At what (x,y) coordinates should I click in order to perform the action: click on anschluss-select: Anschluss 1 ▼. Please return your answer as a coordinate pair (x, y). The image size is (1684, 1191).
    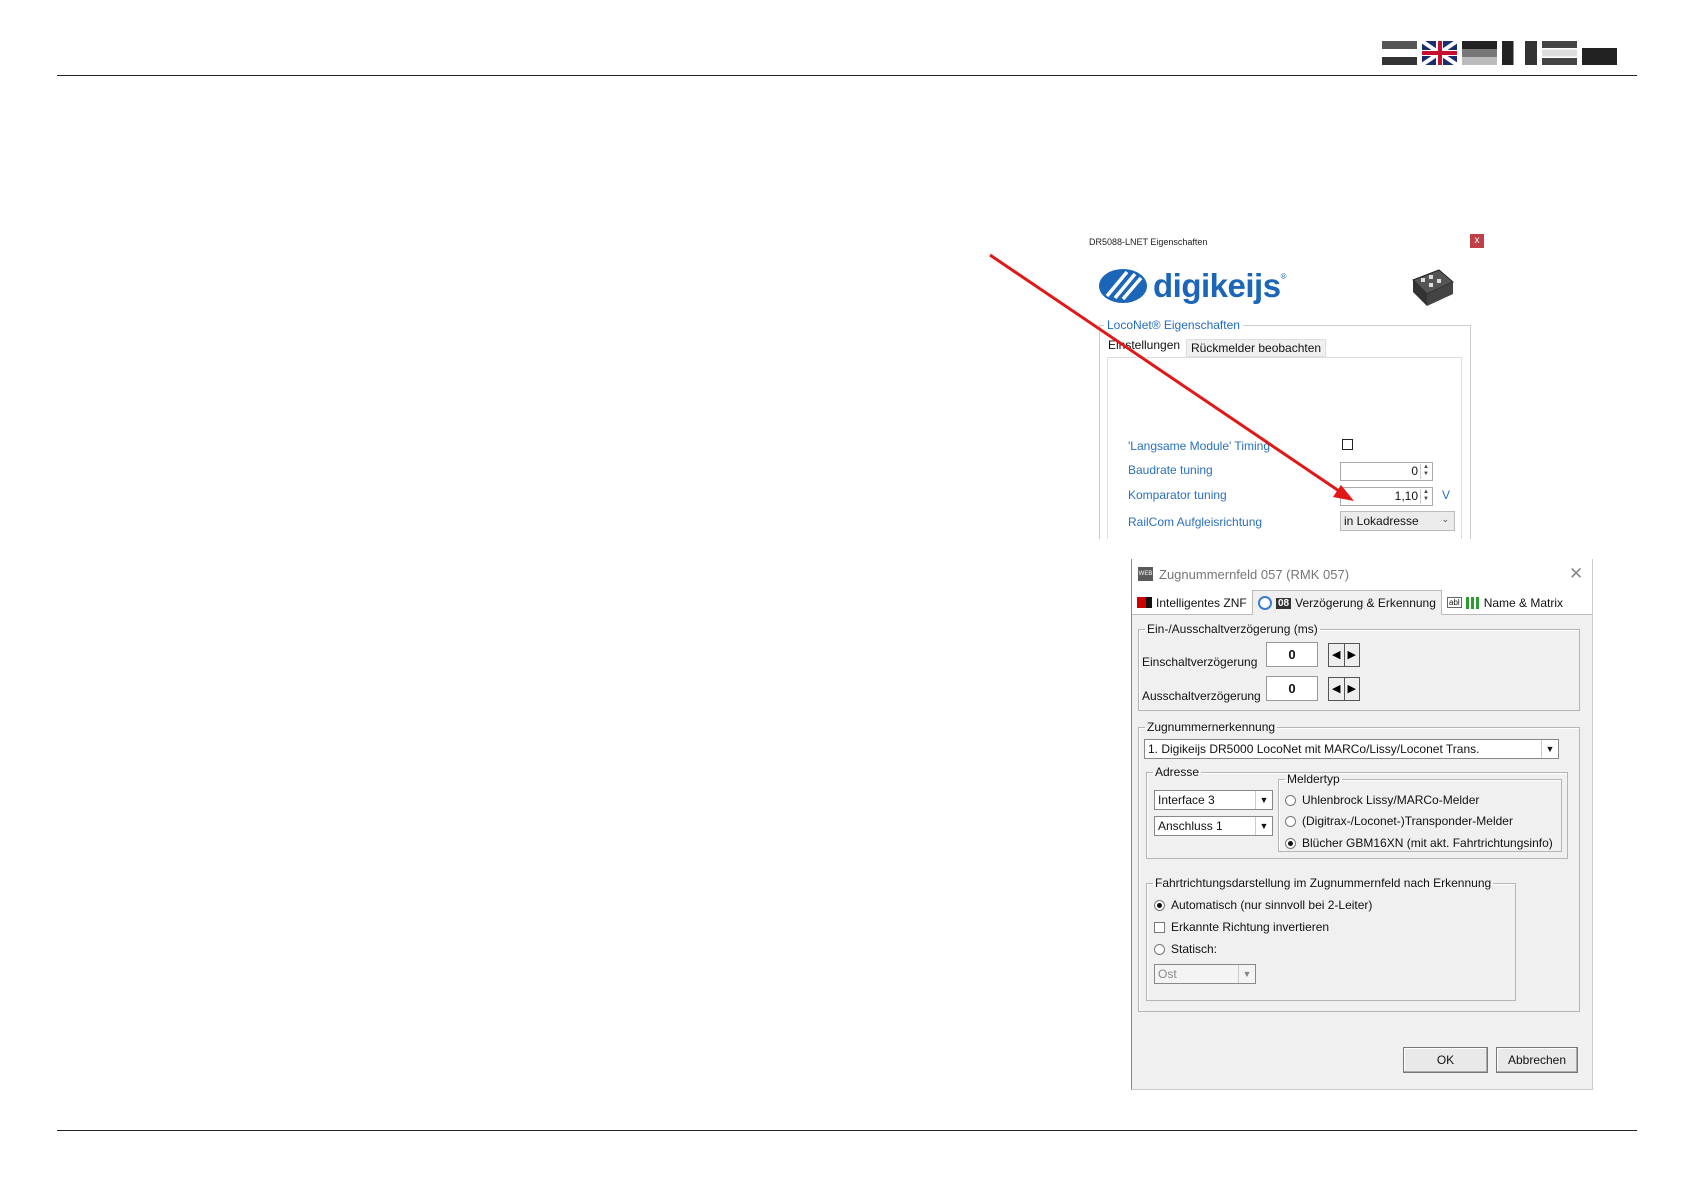
    Looking at the image, I should click on (1213, 826).